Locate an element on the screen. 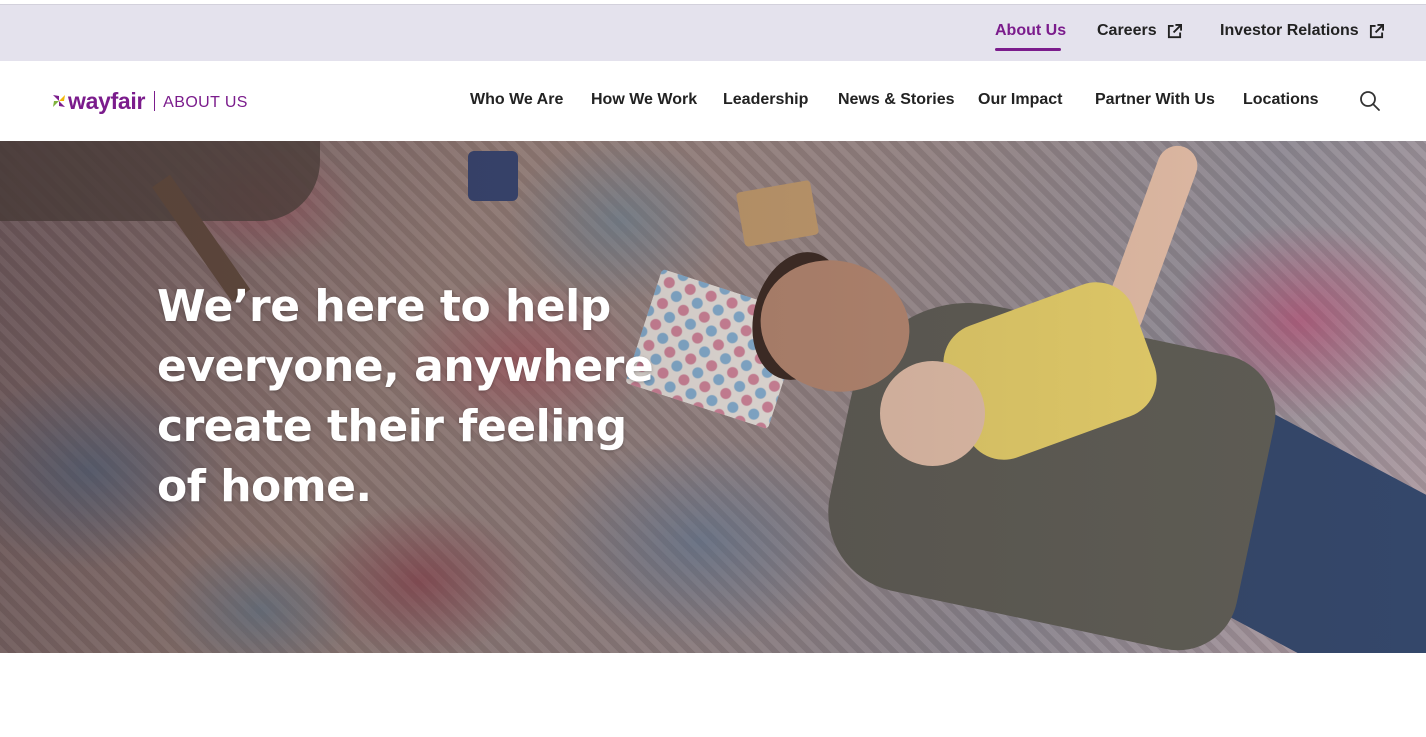 The width and height of the screenshot is (1426, 737). nav-item-locations: Locations is located at coordinates (1281, 100).